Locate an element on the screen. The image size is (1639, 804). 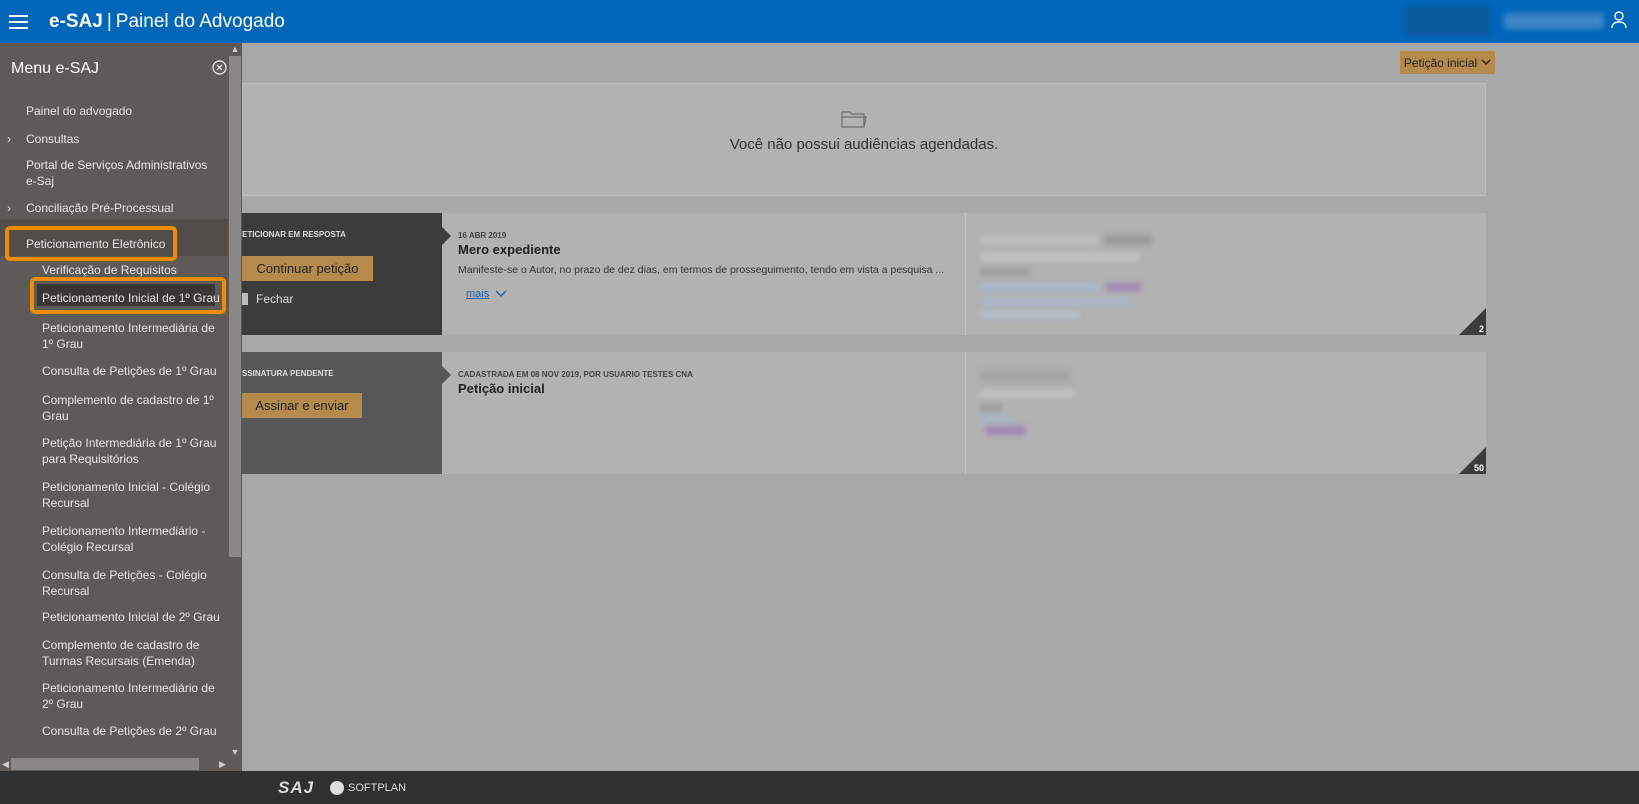
peticao-inicial-label: Petição inicial is located at coordinates (1440, 62).